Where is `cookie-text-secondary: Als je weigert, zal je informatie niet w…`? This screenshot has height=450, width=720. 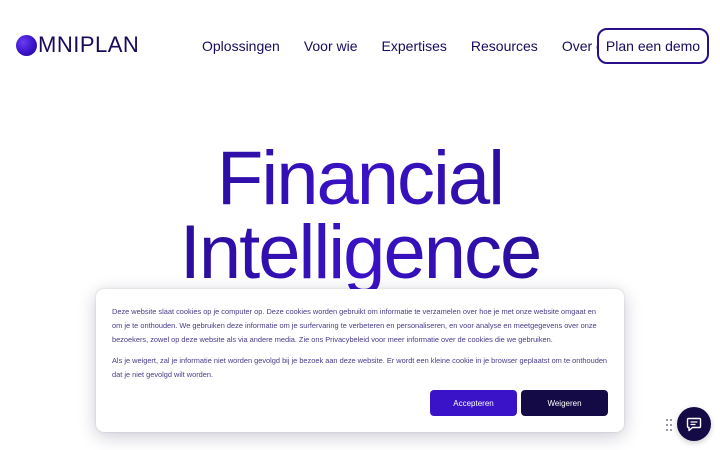 cookie-text-secondary: Als je weigert, zal je informatie niet w… is located at coordinates (360, 367).